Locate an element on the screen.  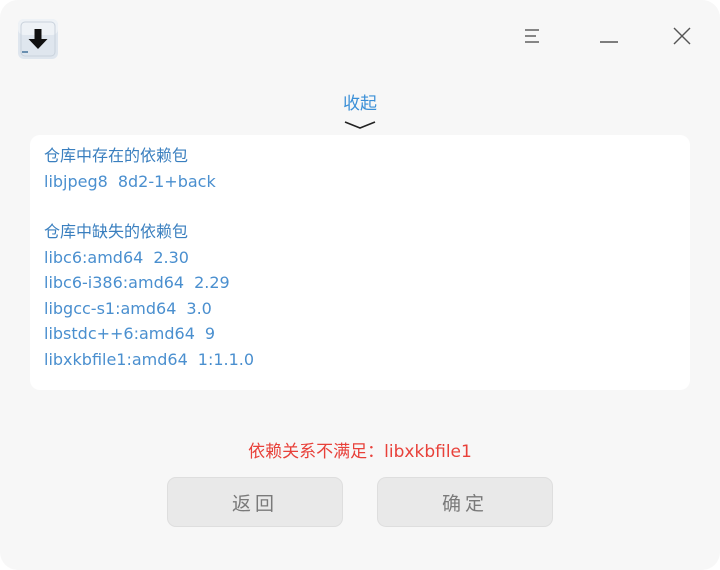
dep-name: libc6-i386:amd64 is located at coordinates (114, 282).